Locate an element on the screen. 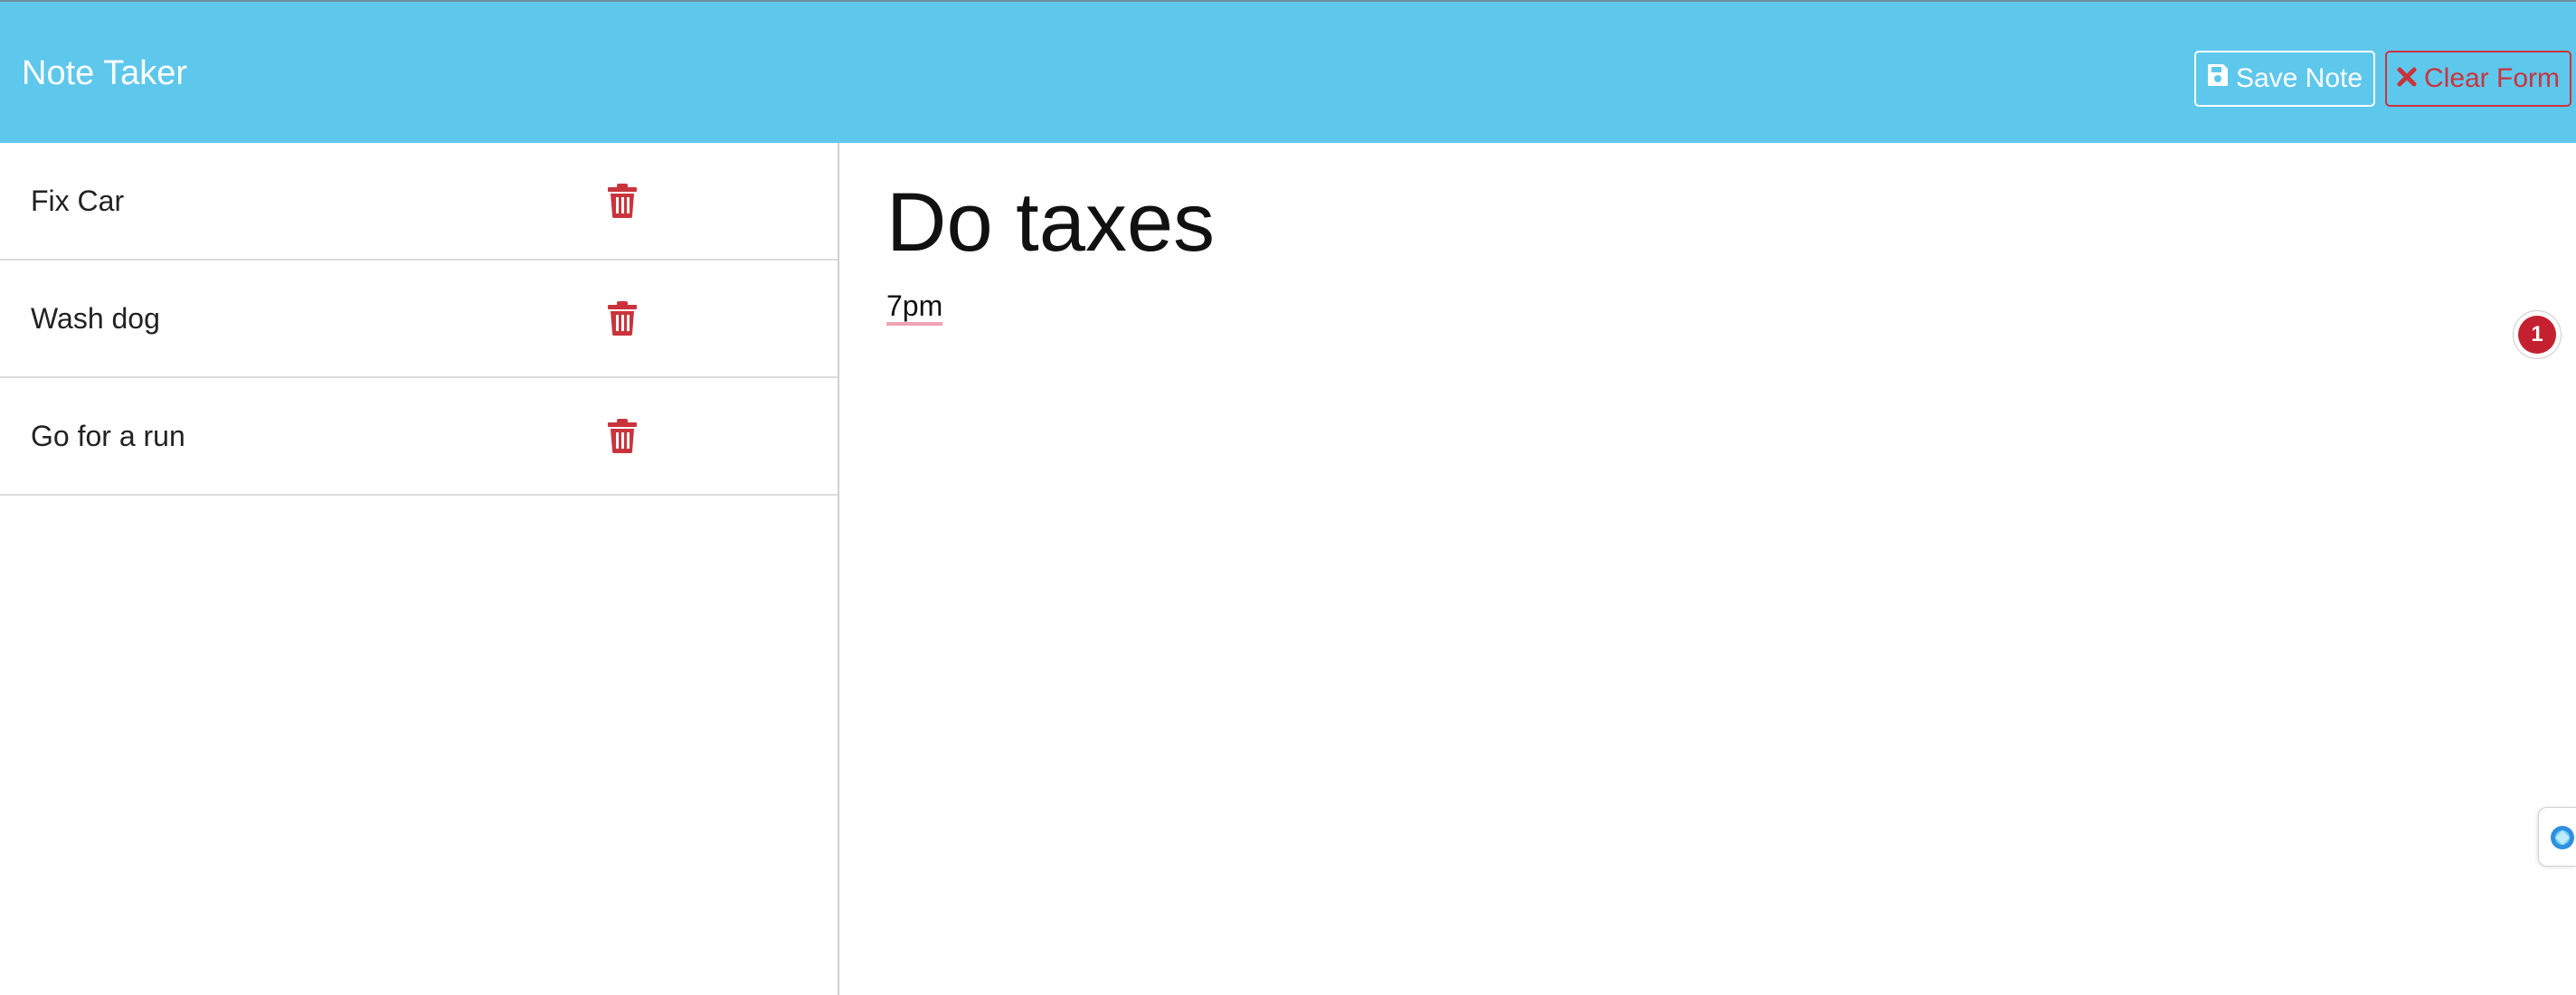  x-icon is located at coordinates (2411, 78).